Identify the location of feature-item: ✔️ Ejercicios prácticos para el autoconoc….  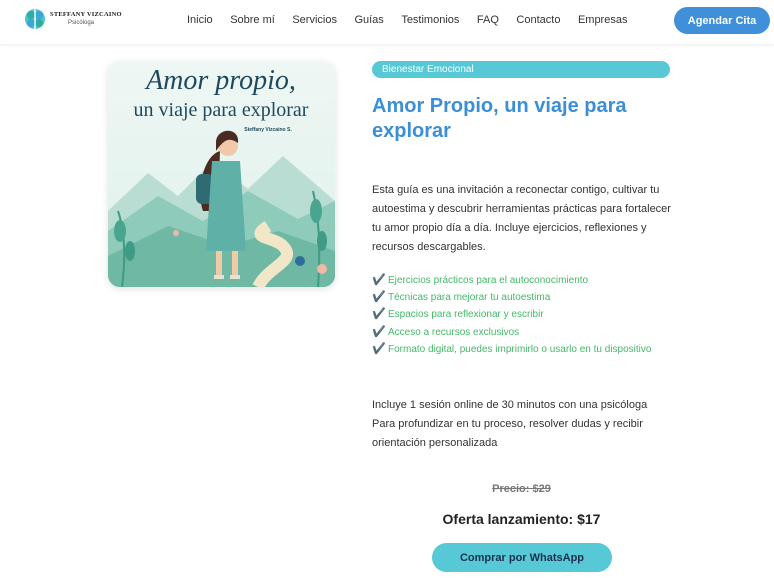
(527, 280).